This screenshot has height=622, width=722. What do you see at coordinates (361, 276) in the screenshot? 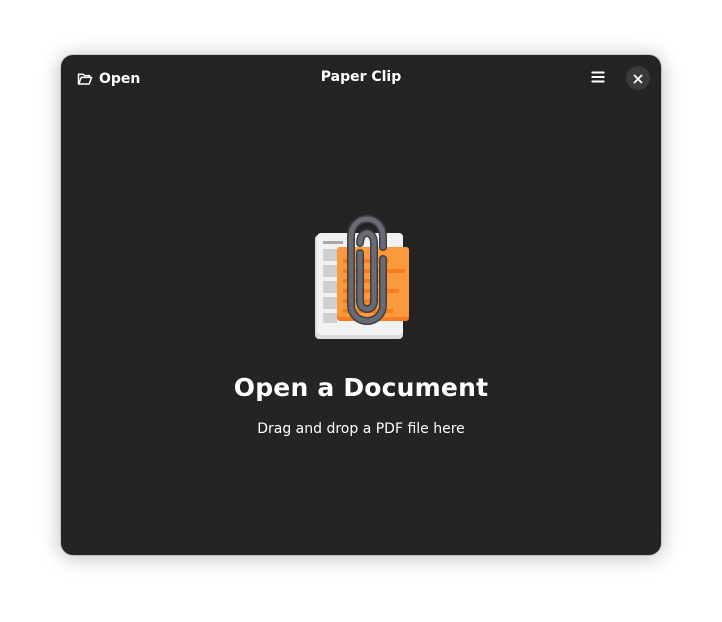
I see `paper-clip-app-icon` at bounding box center [361, 276].